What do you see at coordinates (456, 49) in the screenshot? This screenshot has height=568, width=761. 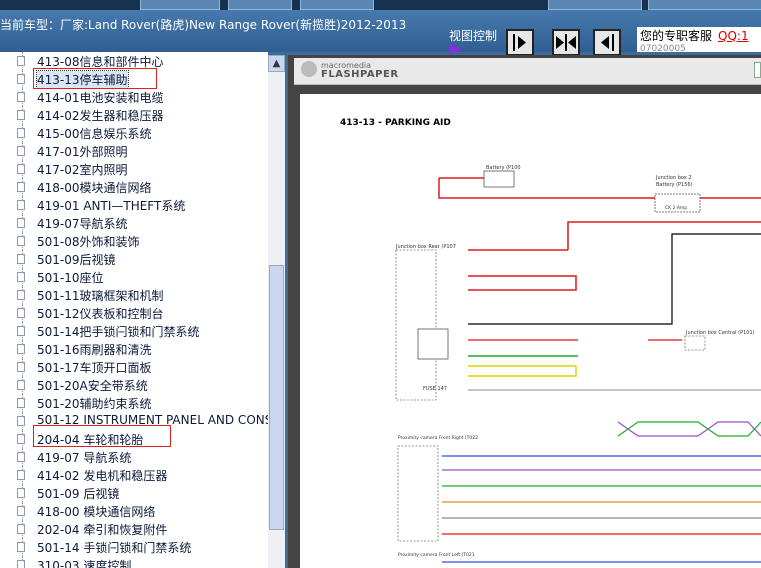 I see `flag-icon` at bounding box center [456, 49].